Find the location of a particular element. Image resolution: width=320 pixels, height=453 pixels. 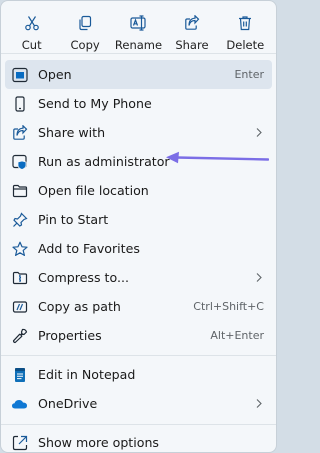

app-window-icon is located at coordinates (19, 74).